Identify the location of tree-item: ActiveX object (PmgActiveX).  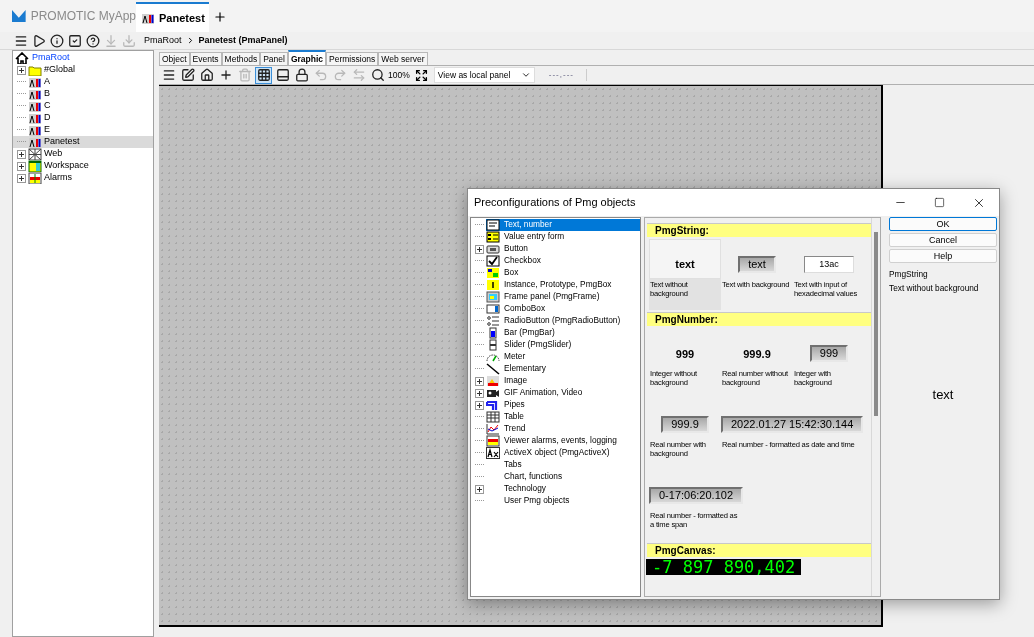
(563, 453).